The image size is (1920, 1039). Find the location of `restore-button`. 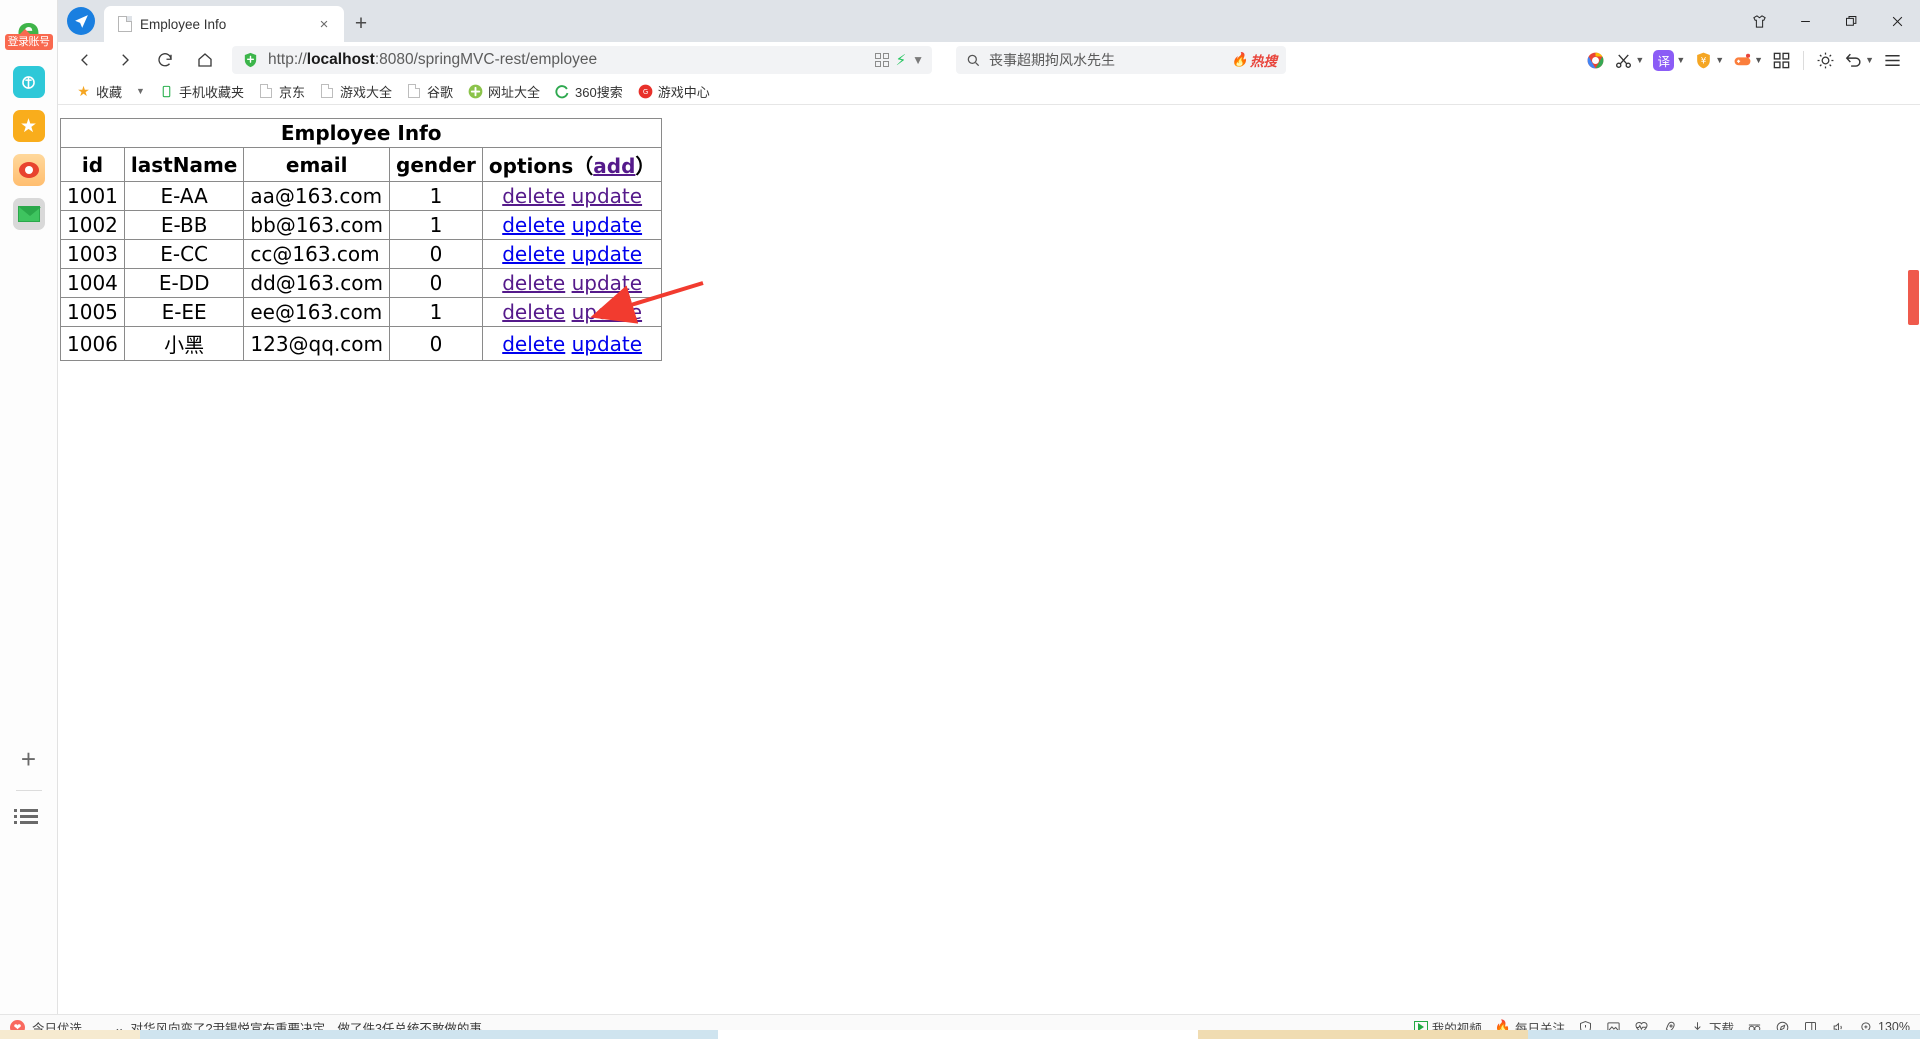

restore-button is located at coordinates (1851, 21).